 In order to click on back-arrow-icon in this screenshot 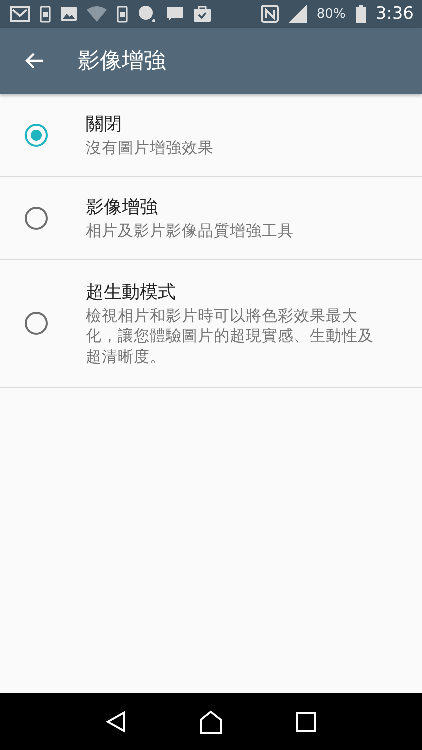, I will do `click(34, 61)`.